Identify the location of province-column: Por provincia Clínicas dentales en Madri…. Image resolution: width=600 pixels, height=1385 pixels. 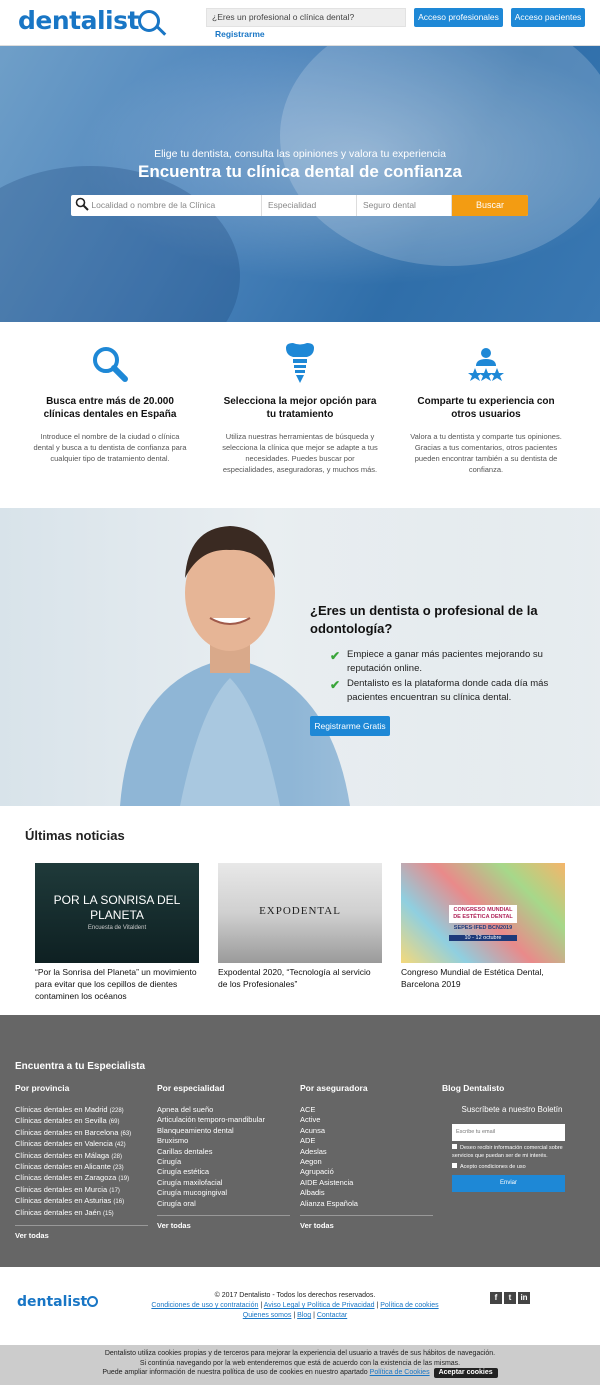
(82, 1161).